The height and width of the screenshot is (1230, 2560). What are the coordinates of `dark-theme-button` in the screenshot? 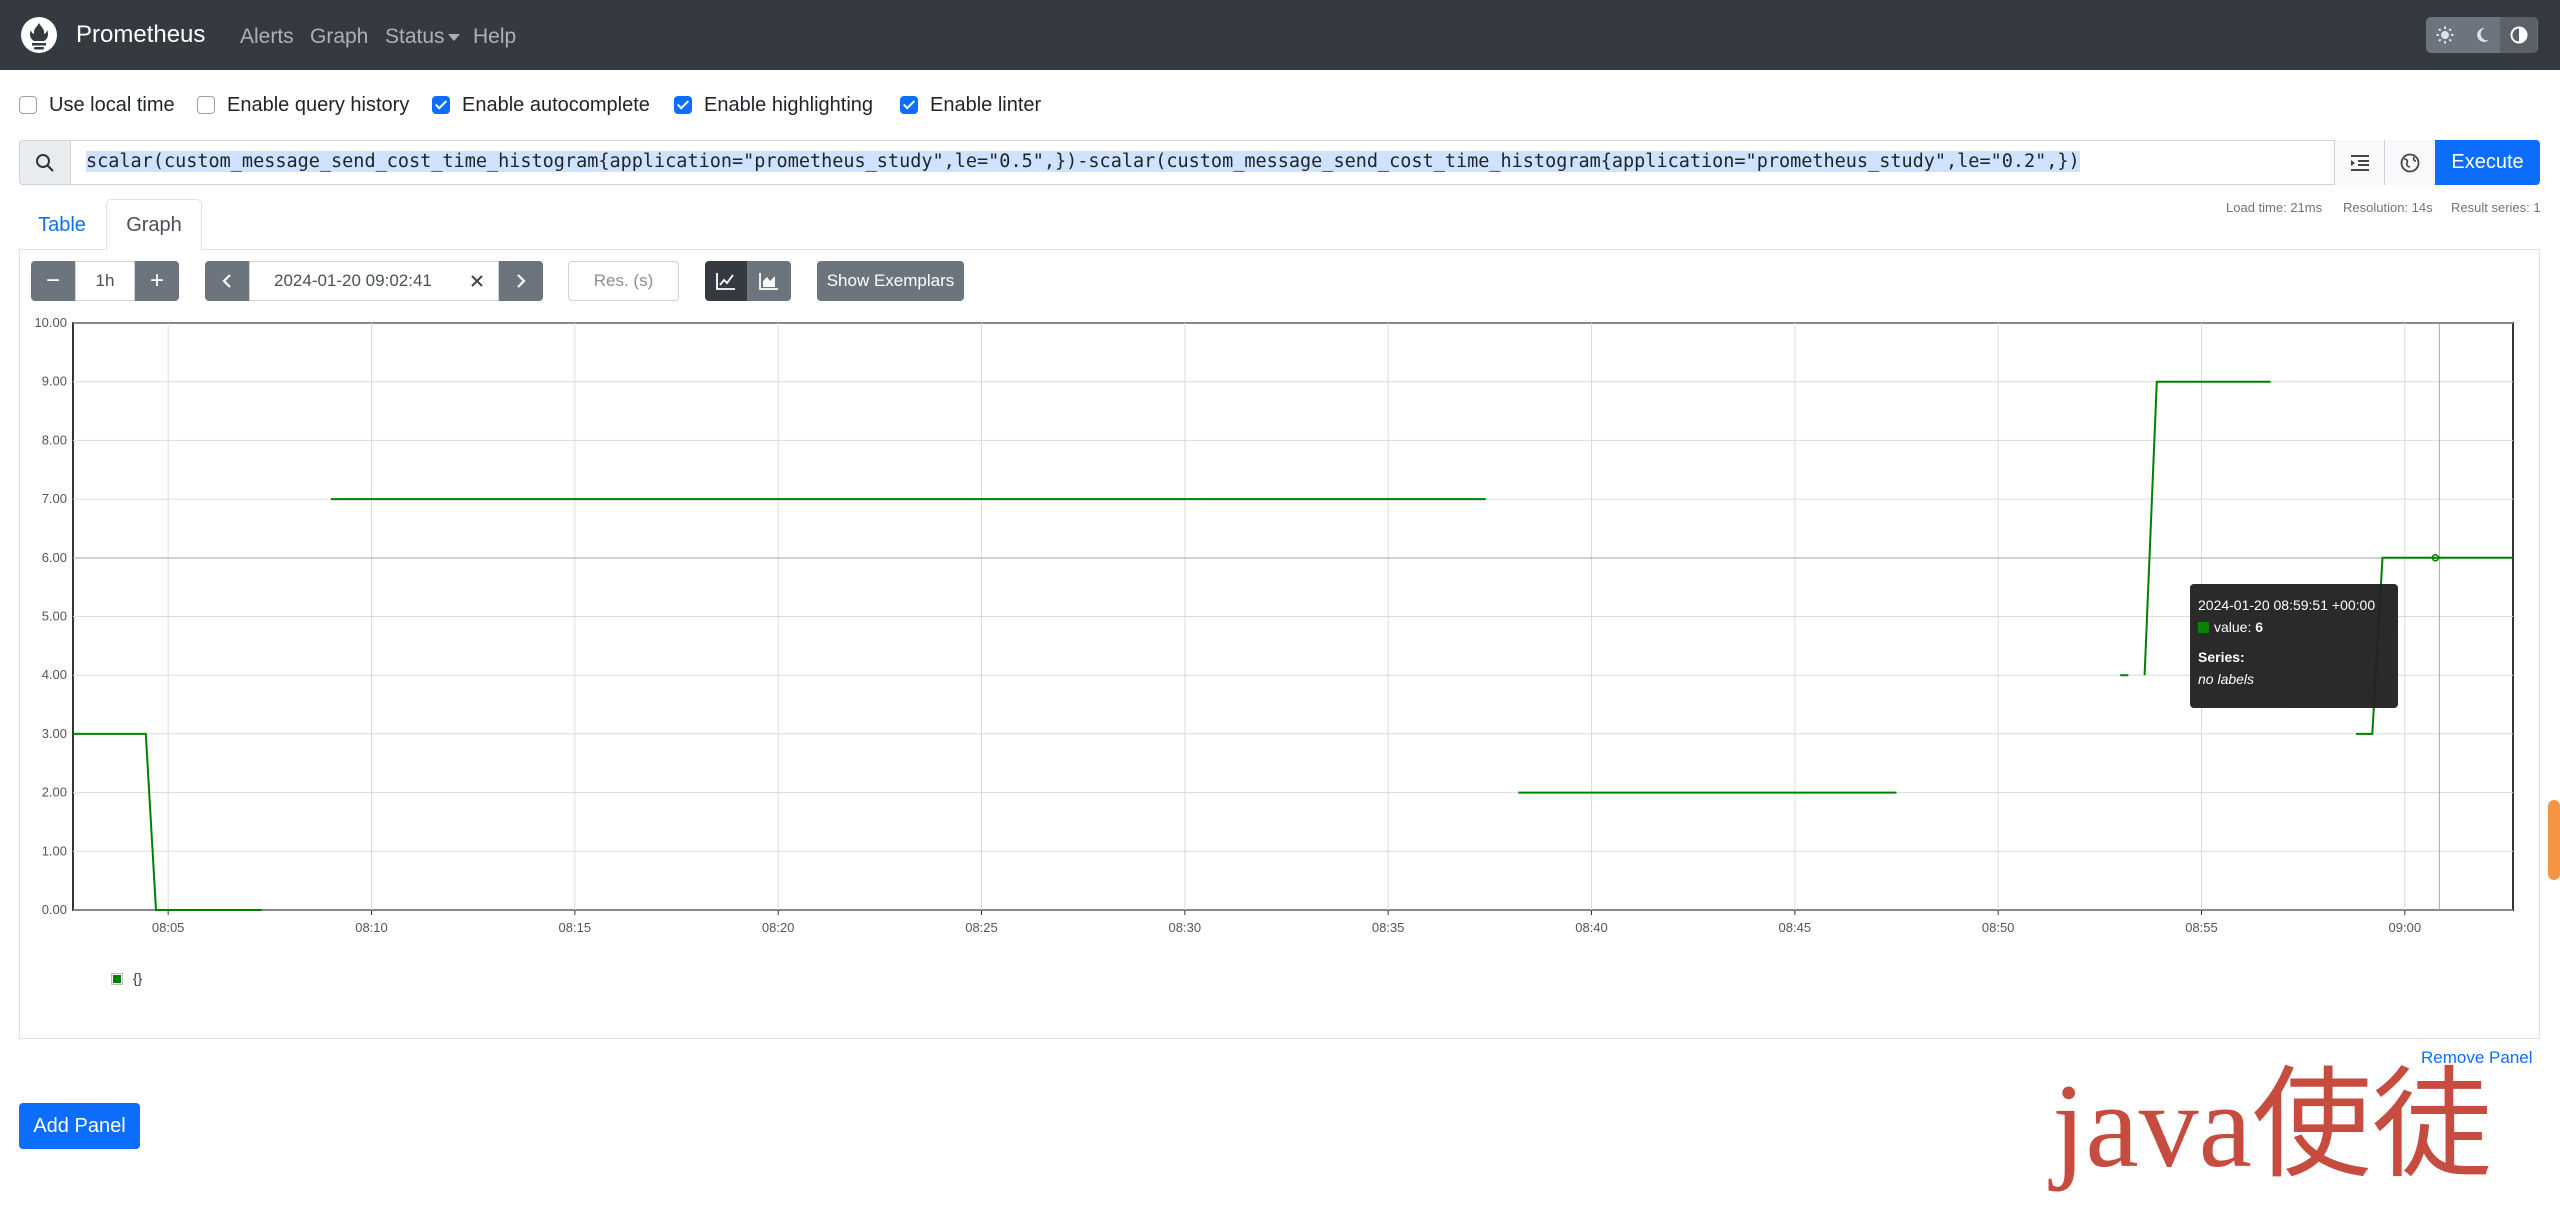 It's located at (2481, 35).